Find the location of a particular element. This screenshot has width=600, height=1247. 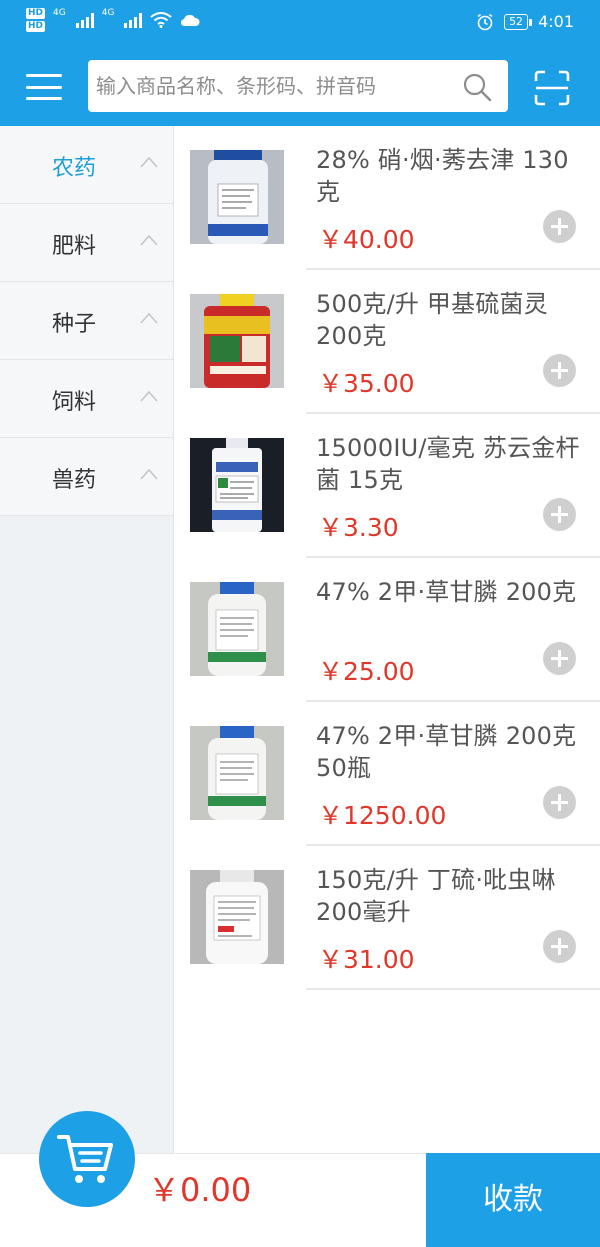

category-feed: 饲料 is located at coordinates (86, 399).